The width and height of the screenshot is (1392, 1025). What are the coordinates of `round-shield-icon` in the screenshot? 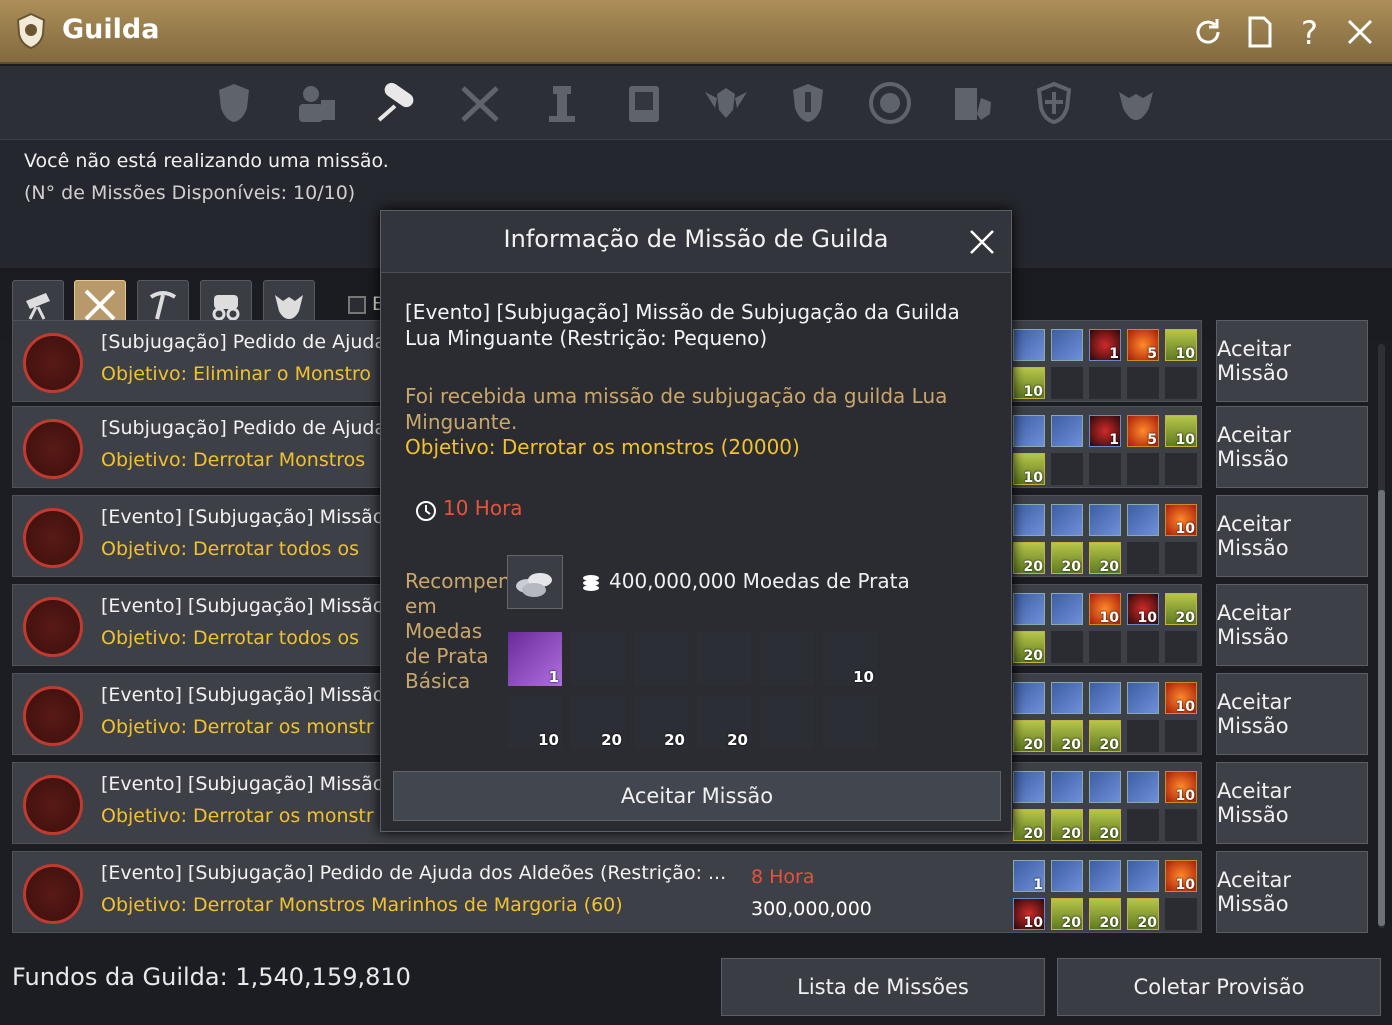 It's located at (890, 103).